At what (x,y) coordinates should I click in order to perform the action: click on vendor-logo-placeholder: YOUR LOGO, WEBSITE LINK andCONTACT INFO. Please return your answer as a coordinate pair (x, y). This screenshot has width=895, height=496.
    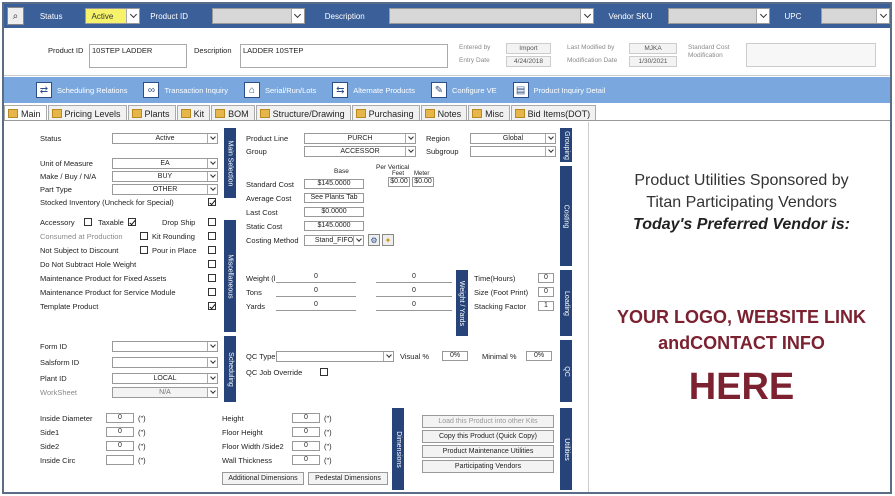
    Looking at the image, I should click on (739, 330).